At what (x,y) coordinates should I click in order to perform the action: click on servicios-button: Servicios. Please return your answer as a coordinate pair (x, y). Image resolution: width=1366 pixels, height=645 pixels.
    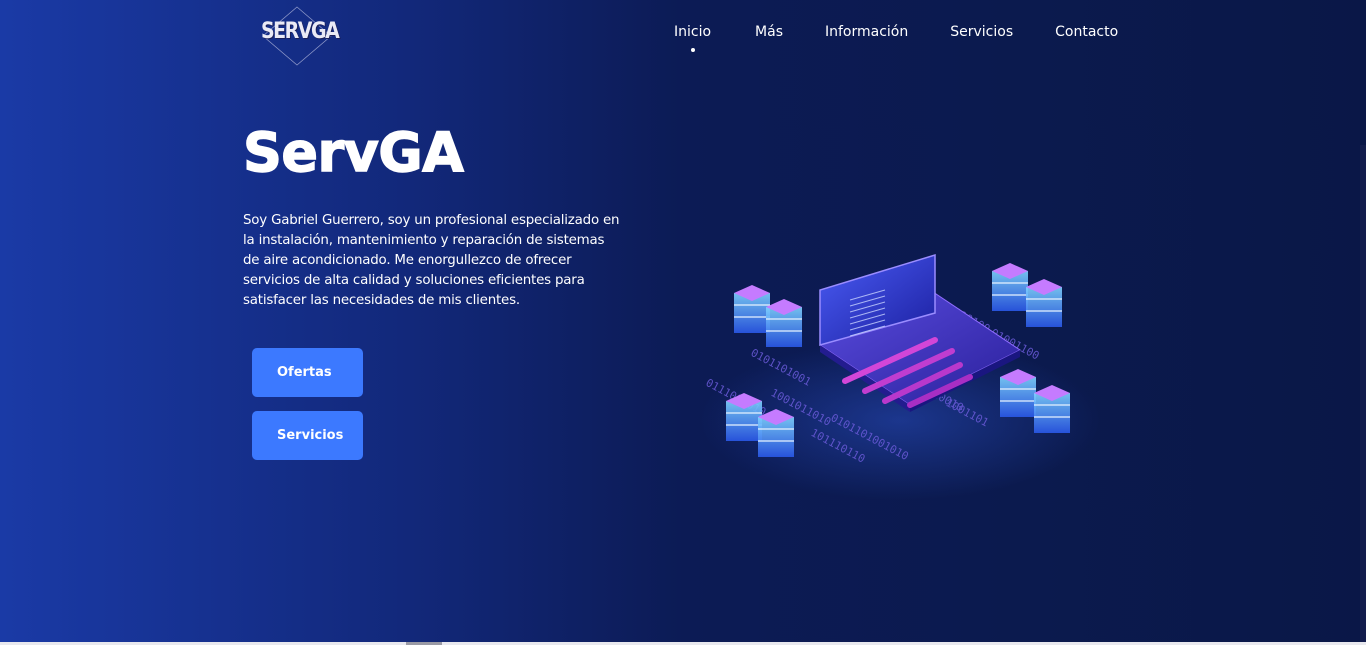
    Looking at the image, I should click on (307, 435).